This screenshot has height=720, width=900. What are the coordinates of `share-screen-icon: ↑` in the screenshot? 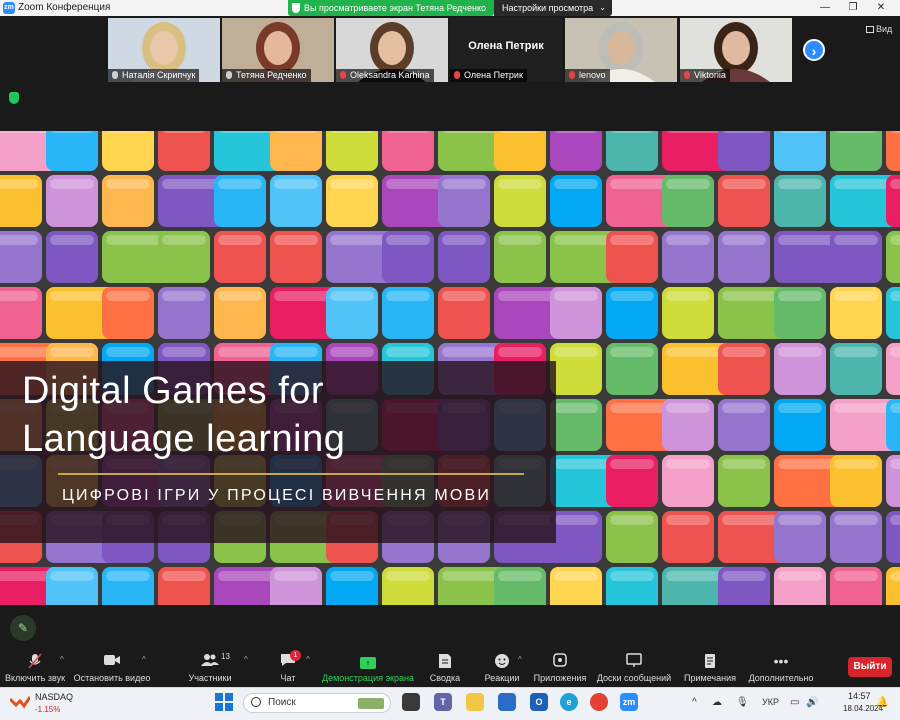 It's located at (368, 661).